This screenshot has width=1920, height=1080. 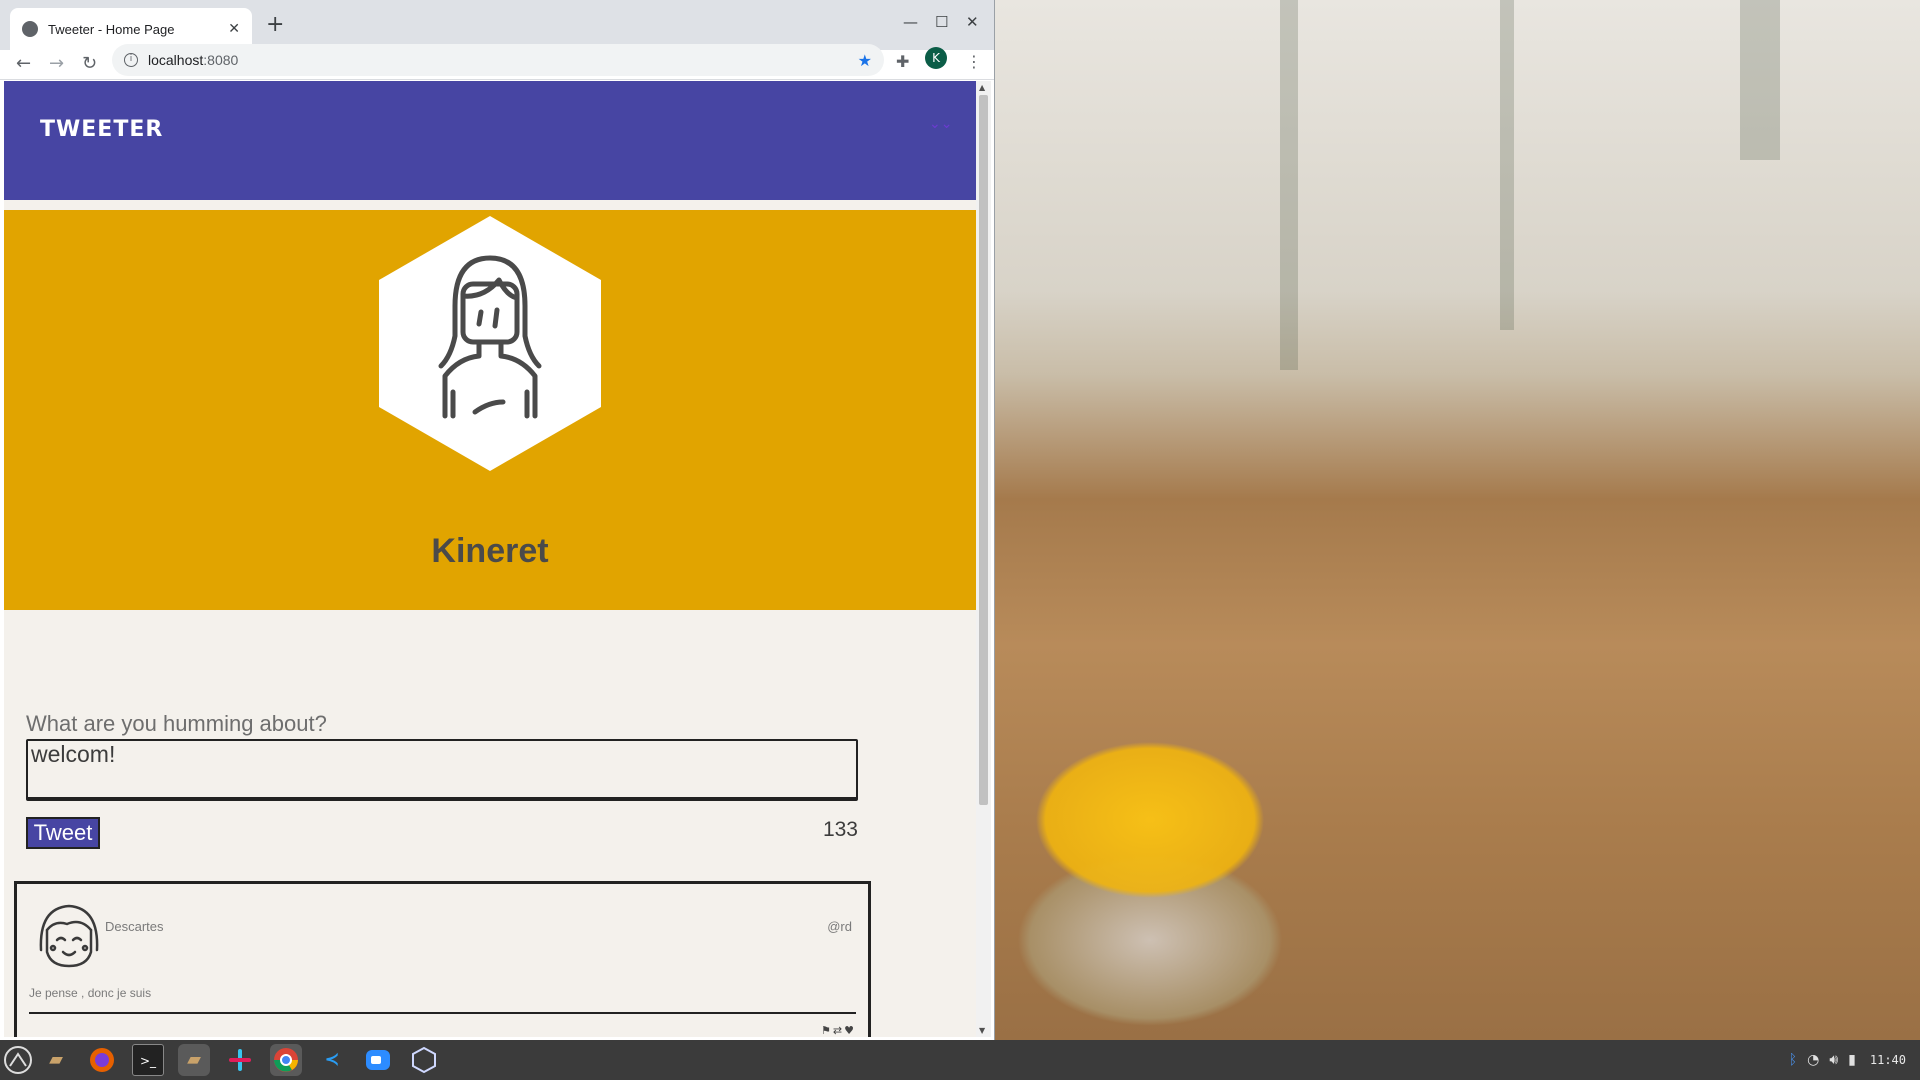 What do you see at coordinates (221, 60) in the screenshot?
I see `url-port: :8080` at bounding box center [221, 60].